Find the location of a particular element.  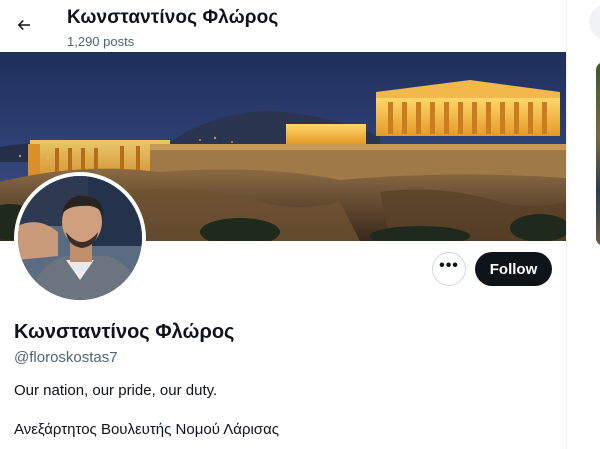

profile-display-name: Κωνσταντίνος Φλώρος is located at coordinates (124, 332).